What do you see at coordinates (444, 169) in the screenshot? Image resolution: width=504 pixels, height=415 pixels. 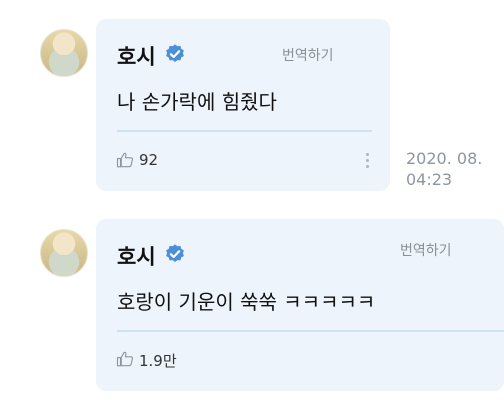 I see `timestamp: 2020. 08. 04:23` at bounding box center [444, 169].